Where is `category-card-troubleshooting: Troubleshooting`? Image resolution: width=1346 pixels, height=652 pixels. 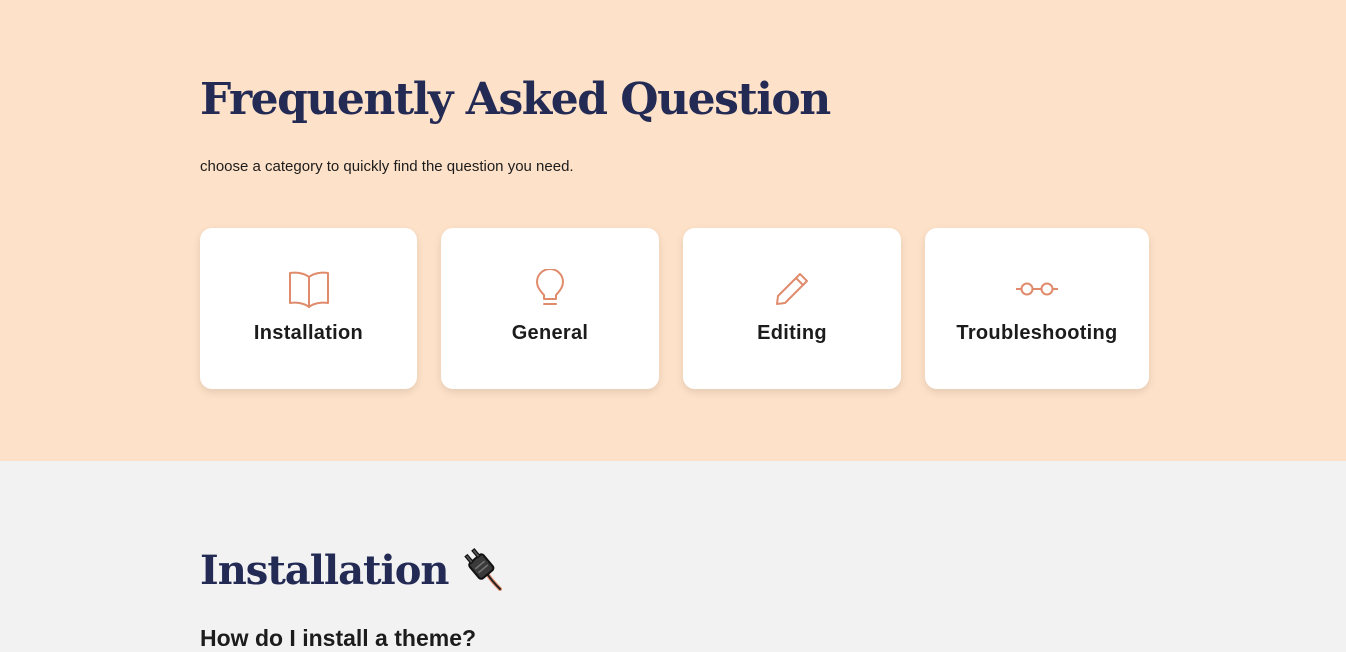
category-card-troubleshooting: Troubleshooting is located at coordinates (1037, 308).